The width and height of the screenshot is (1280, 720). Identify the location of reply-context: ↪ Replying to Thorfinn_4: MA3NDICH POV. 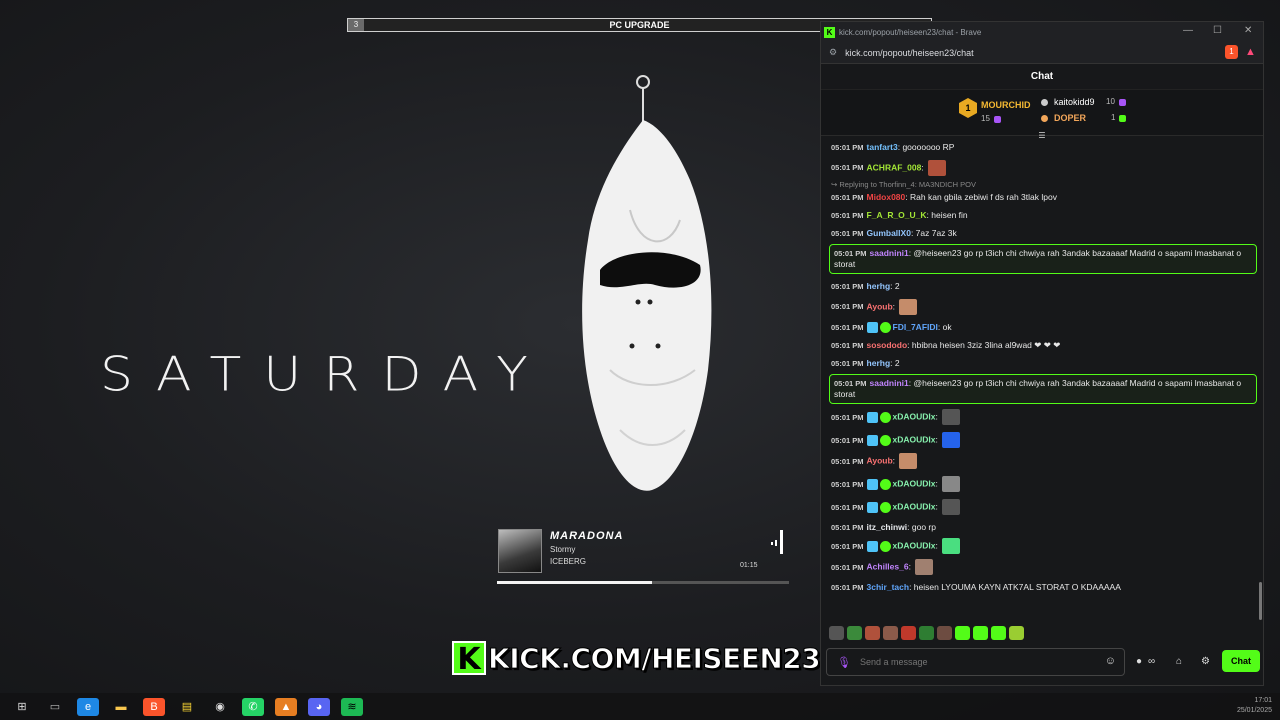
(903, 184).